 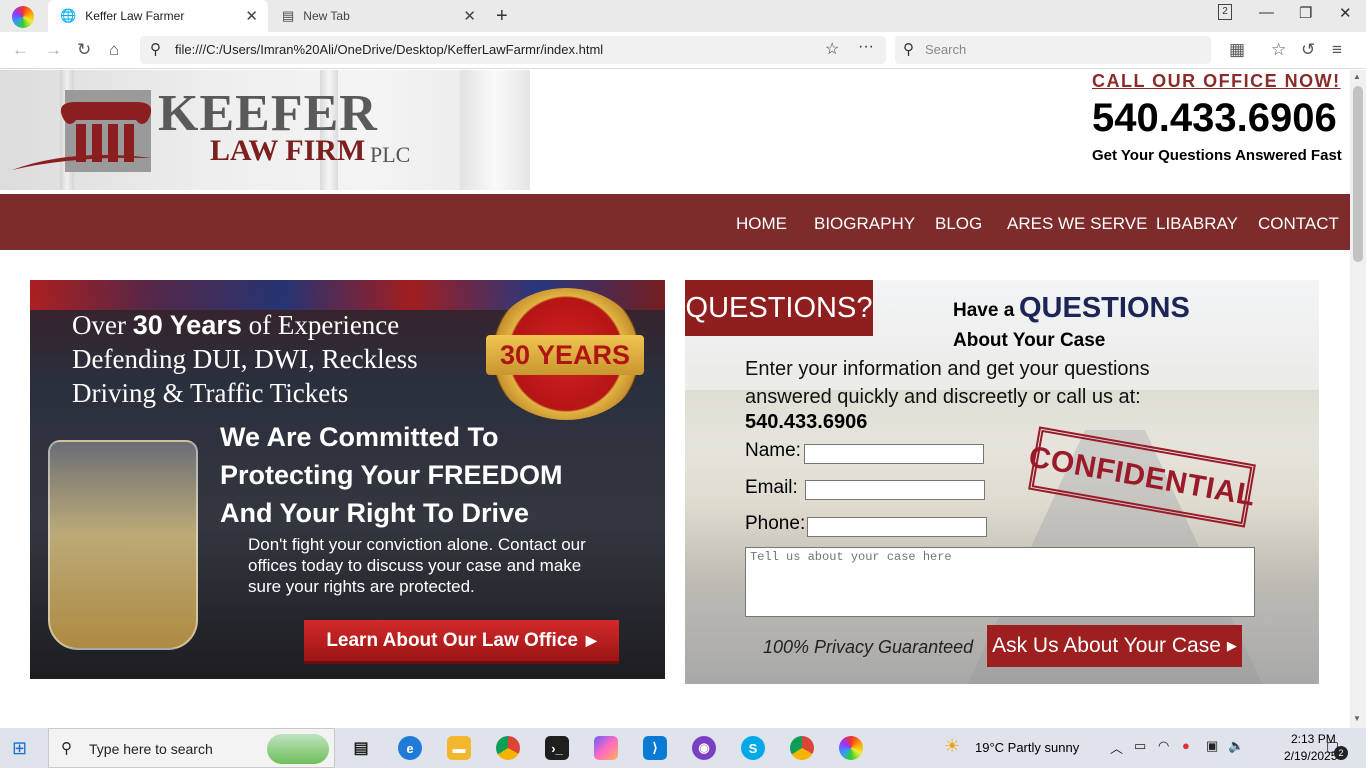 I want to click on new-tab-button: +, so click(x=502, y=16).